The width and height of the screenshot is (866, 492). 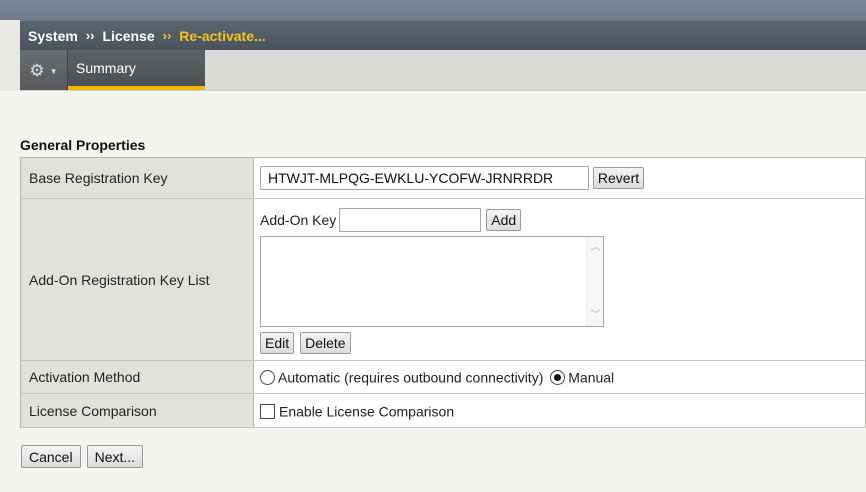 I want to click on scroll-down-icon: ﹀, so click(x=595, y=315).